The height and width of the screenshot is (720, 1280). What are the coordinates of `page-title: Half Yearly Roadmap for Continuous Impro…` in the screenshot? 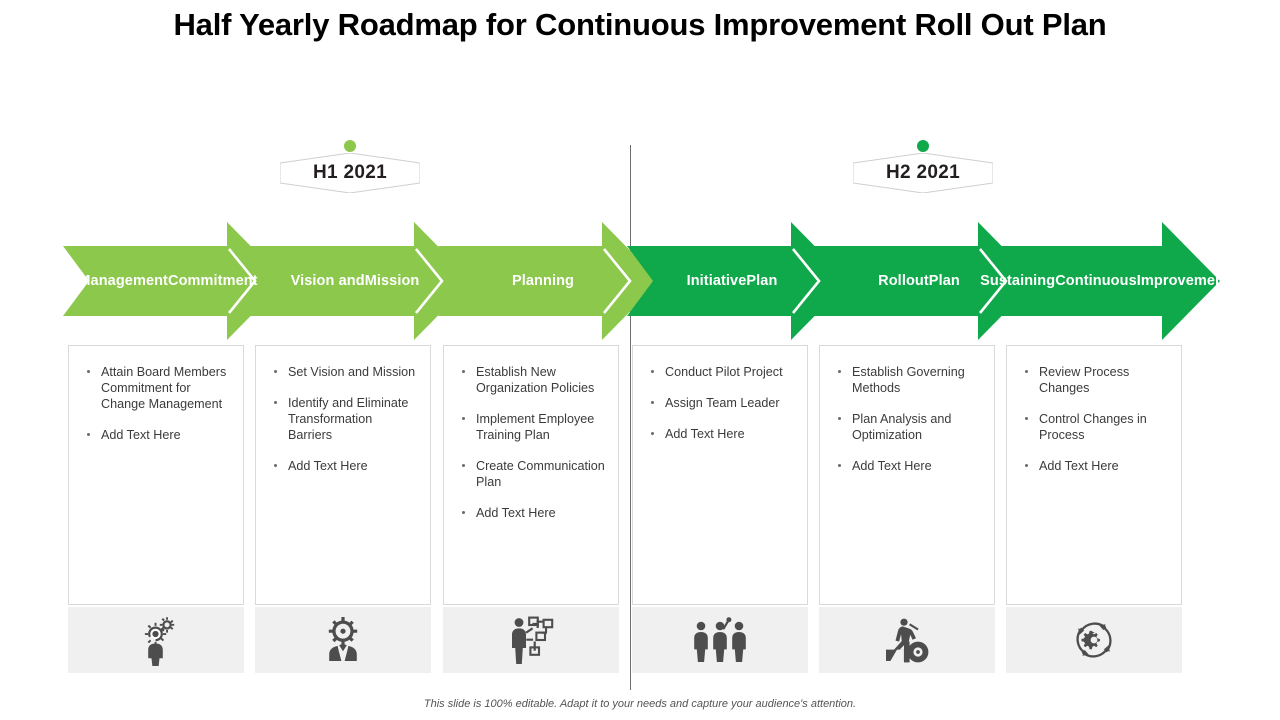 It's located at (640, 24).